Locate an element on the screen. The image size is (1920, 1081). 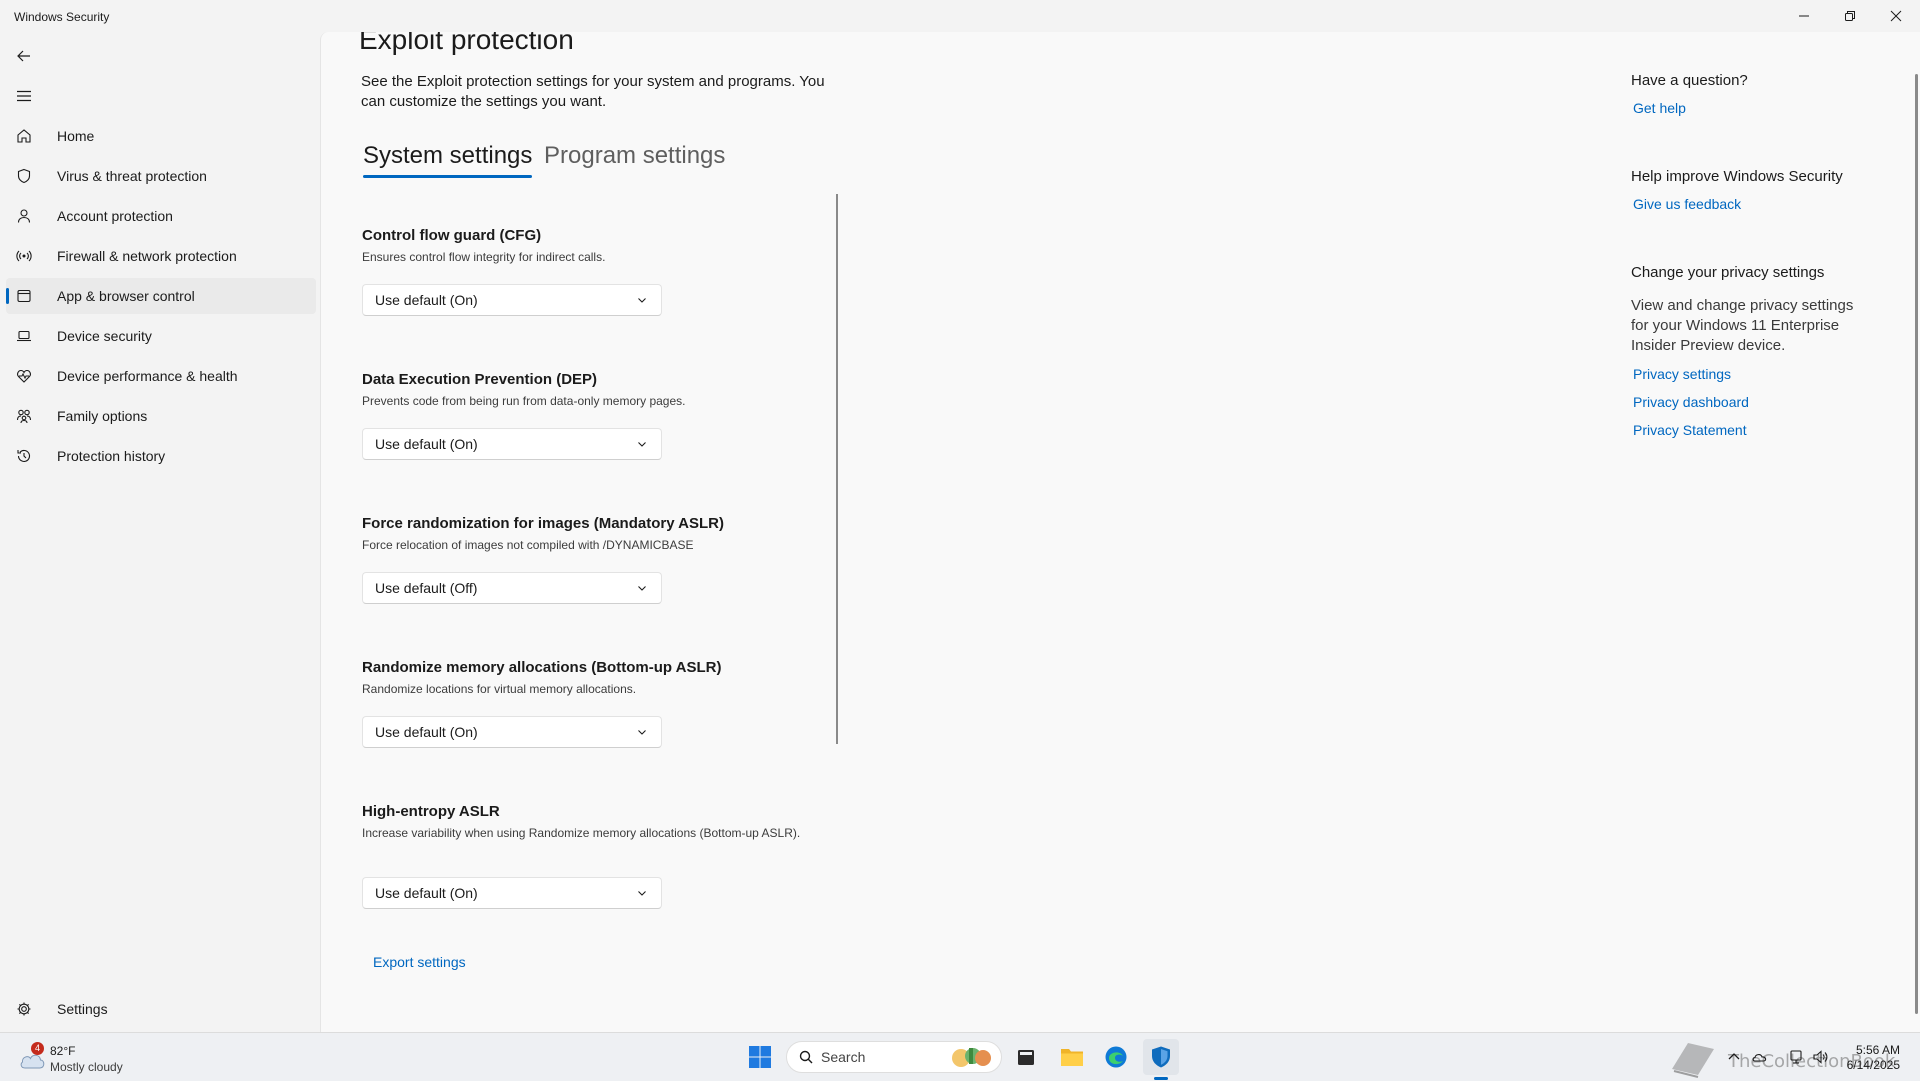
start-button is located at coordinates (760, 1057).